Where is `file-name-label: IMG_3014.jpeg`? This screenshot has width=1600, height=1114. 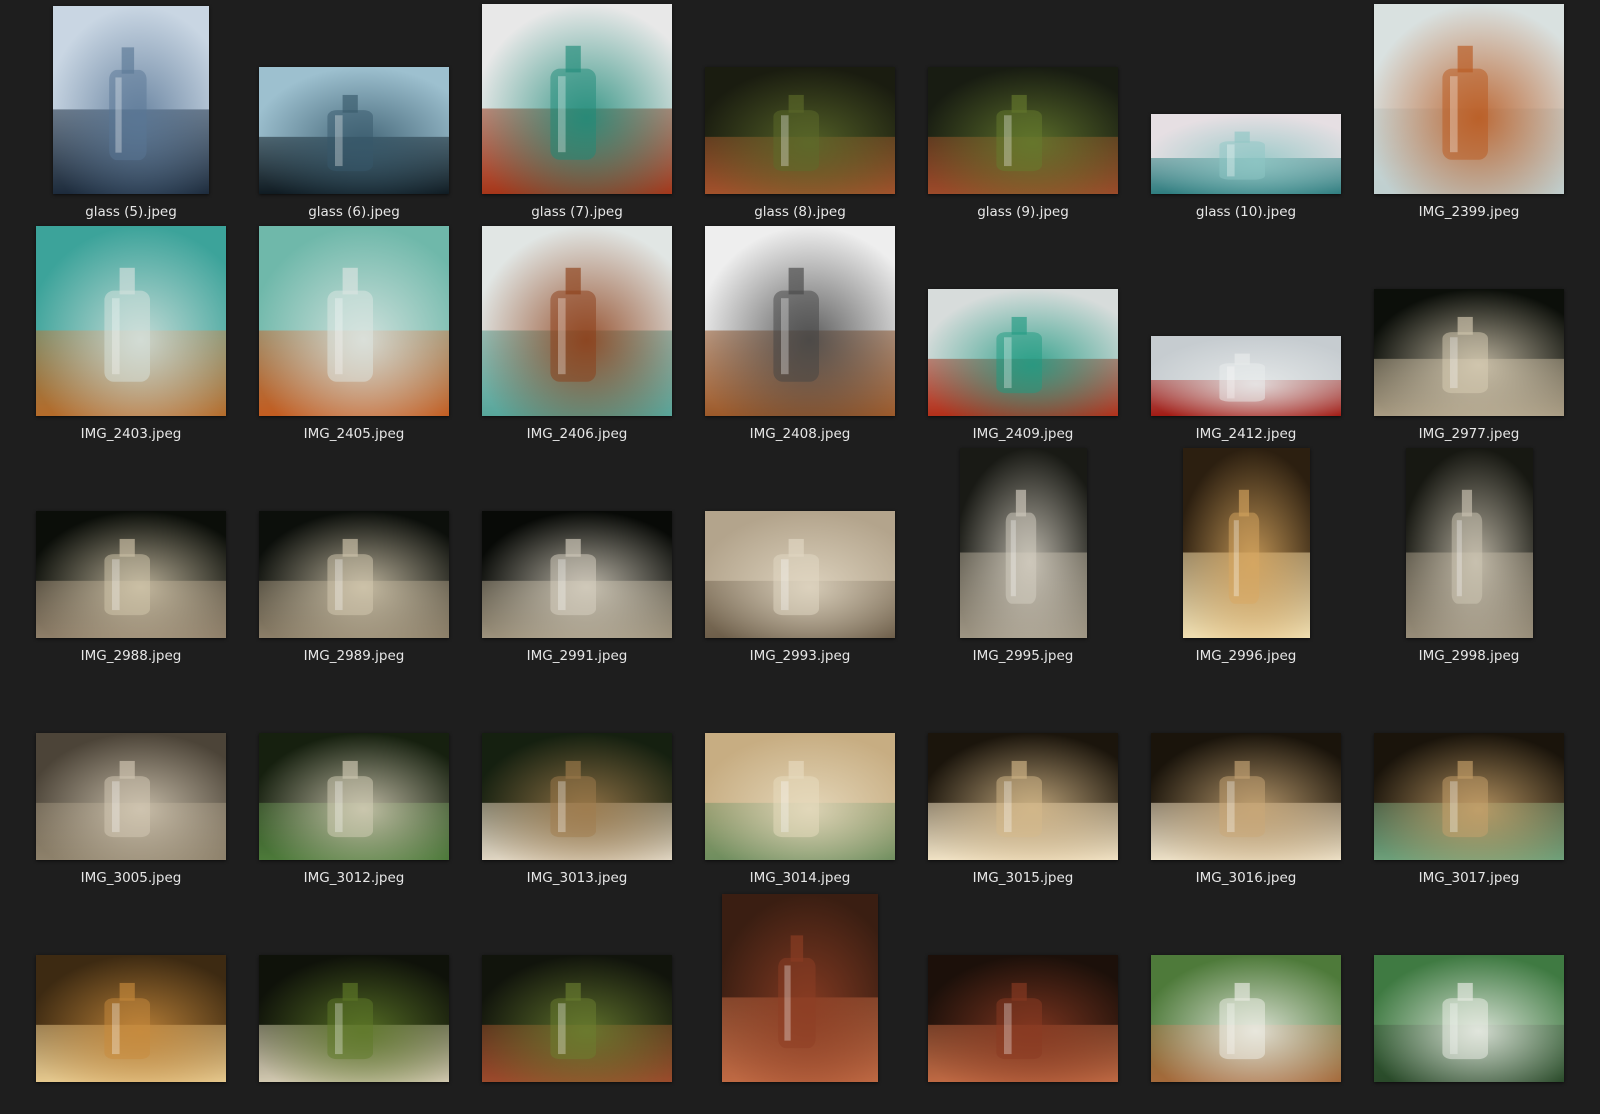 file-name-label: IMG_3014.jpeg is located at coordinates (800, 878).